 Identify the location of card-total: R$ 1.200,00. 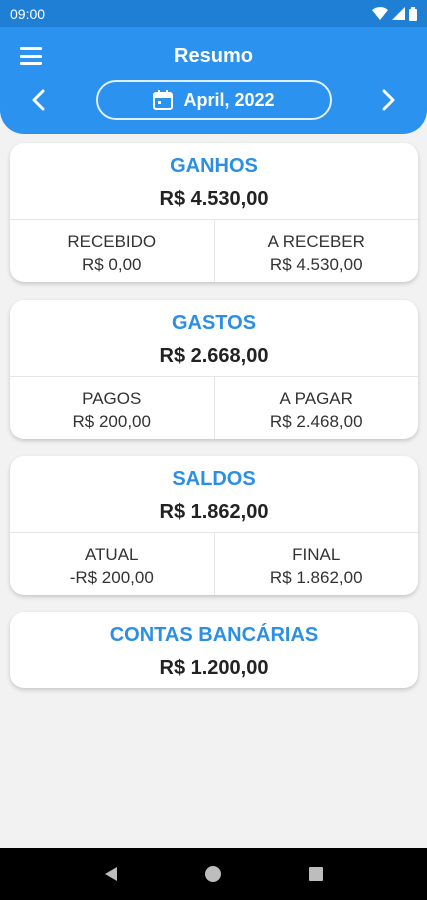
(214, 668).